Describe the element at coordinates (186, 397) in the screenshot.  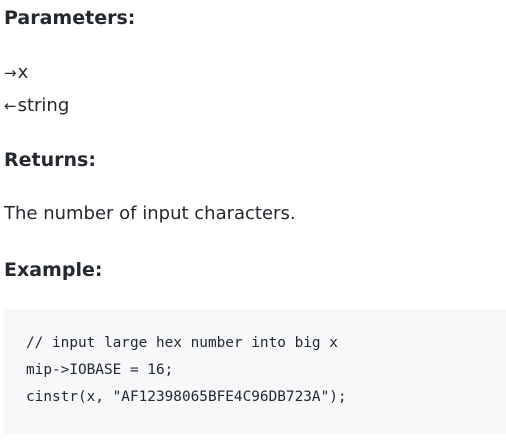
I see `code-line: cinstr(x, "AF12398065BFE4C96DB723A");` at that location.